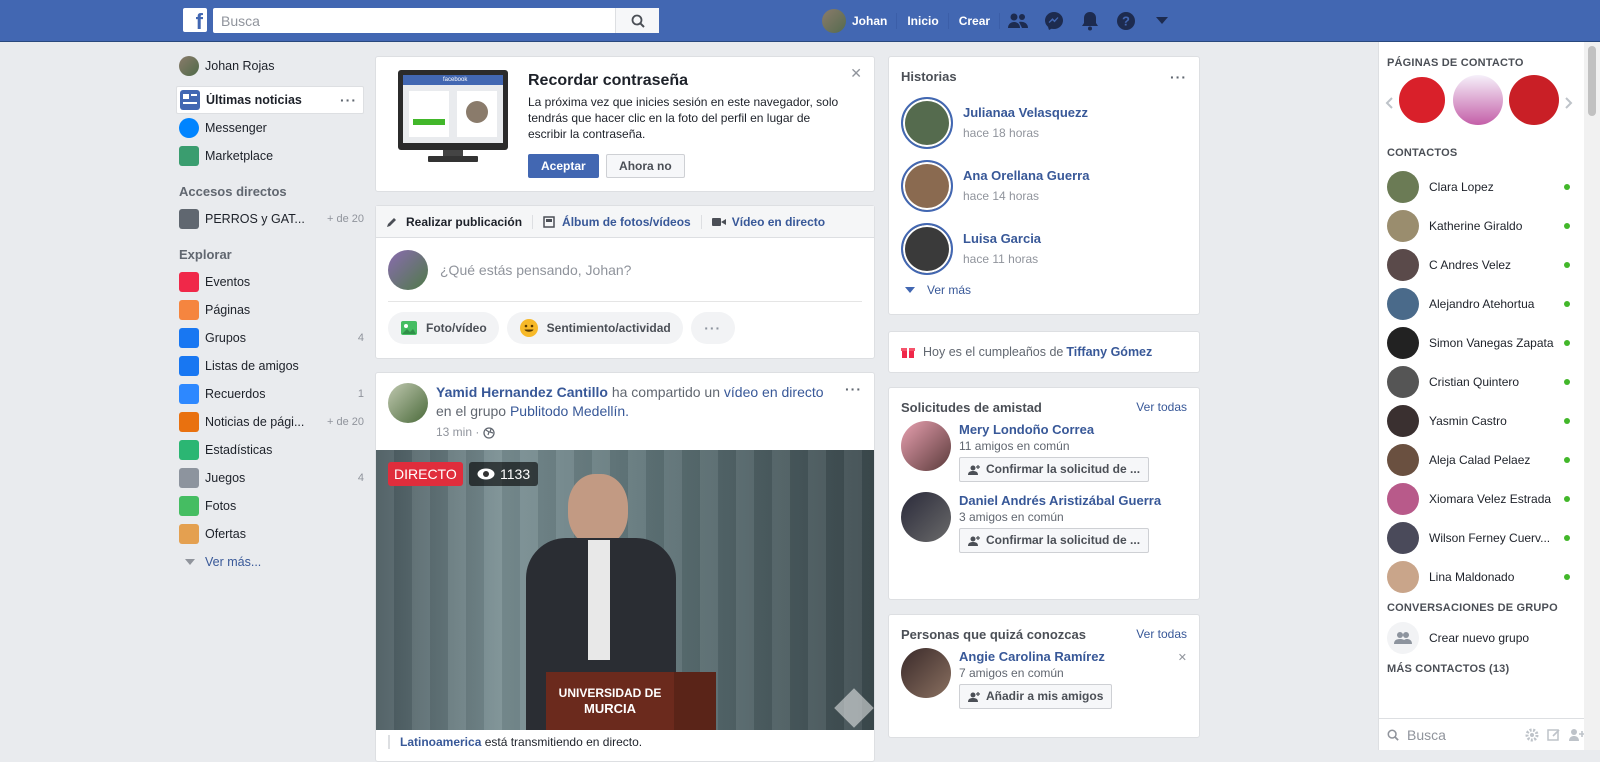  What do you see at coordinates (1567, 304) in the screenshot?
I see `online-status-indicator` at bounding box center [1567, 304].